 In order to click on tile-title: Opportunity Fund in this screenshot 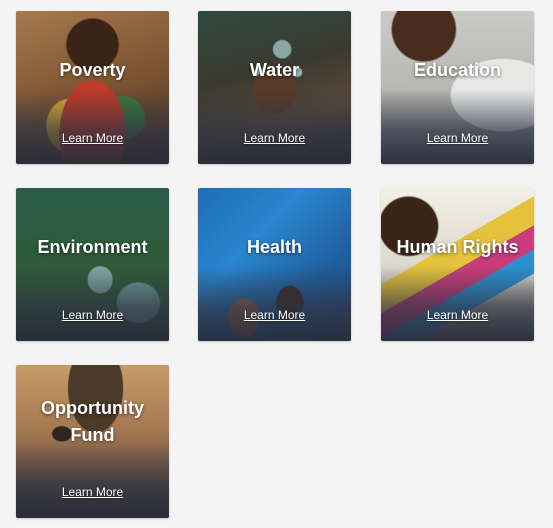, I will do `click(92, 421)`.